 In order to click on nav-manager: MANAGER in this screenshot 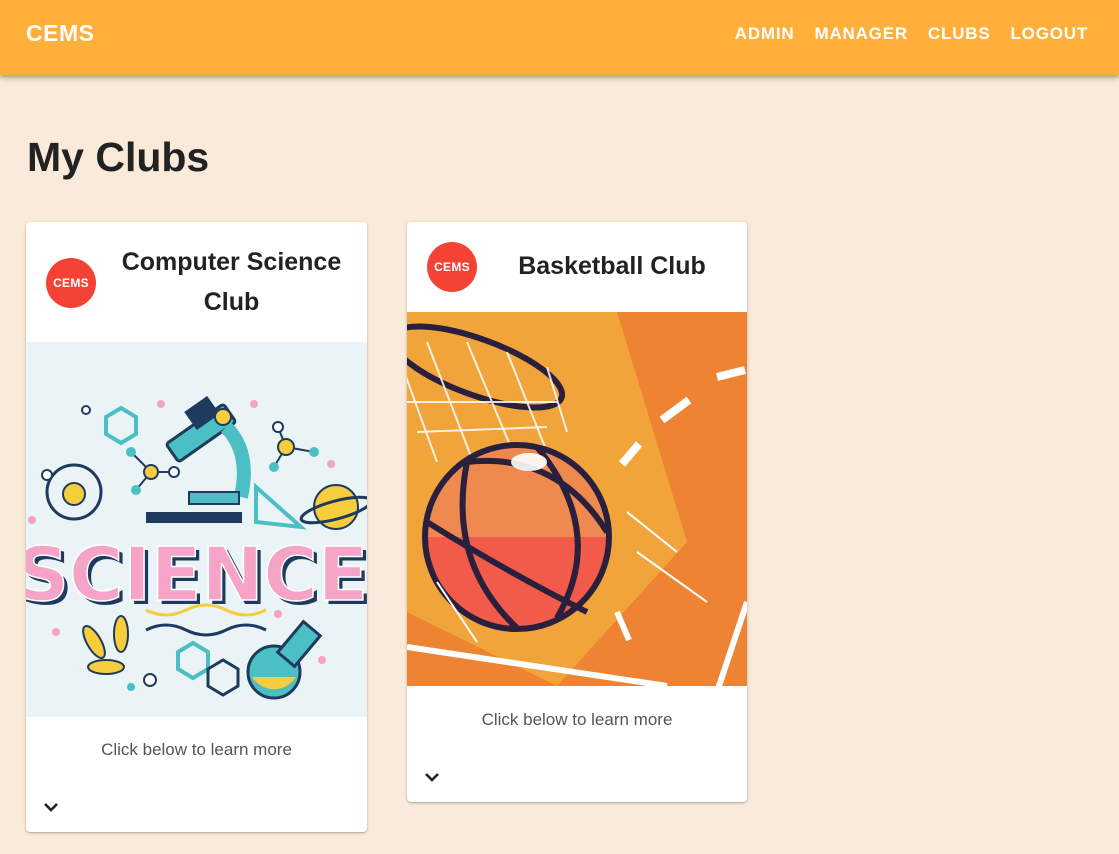, I will do `click(860, 34)`.